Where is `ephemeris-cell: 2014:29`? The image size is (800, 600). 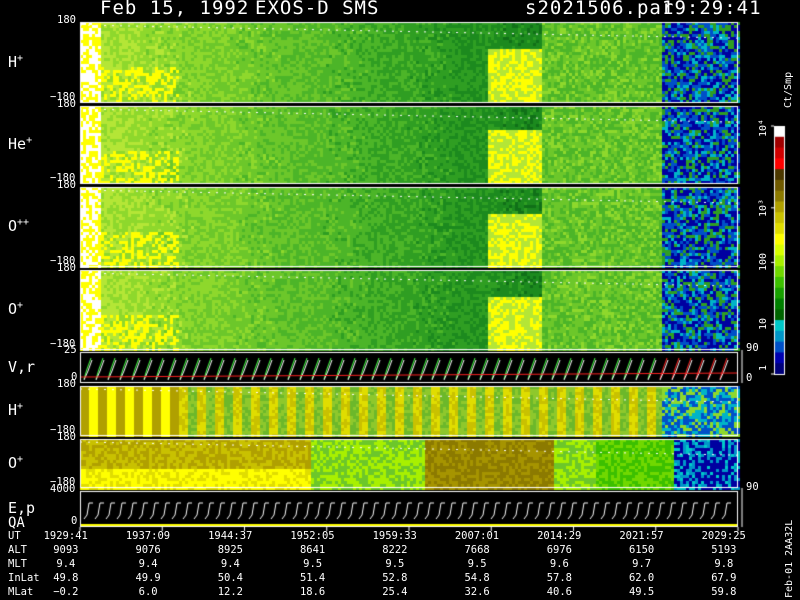 ephemeris-cell: 2014:29 is located at coordinates (559, 536).